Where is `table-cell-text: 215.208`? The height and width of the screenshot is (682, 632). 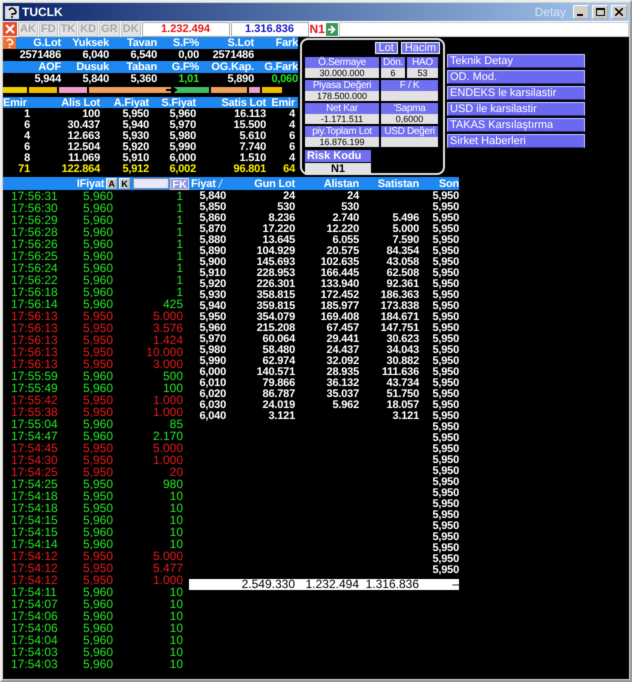 table-cell-text: 215.208 is located at coordinates (275, 328).